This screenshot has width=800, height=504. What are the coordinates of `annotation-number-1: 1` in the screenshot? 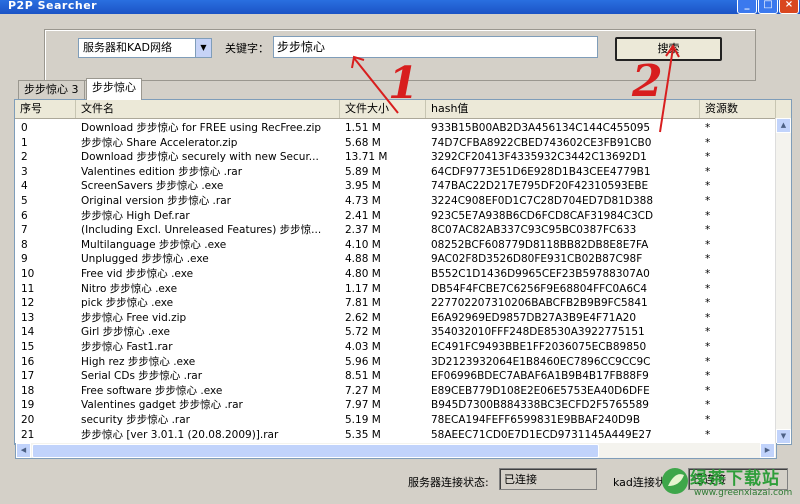 It's located at (403, 83).